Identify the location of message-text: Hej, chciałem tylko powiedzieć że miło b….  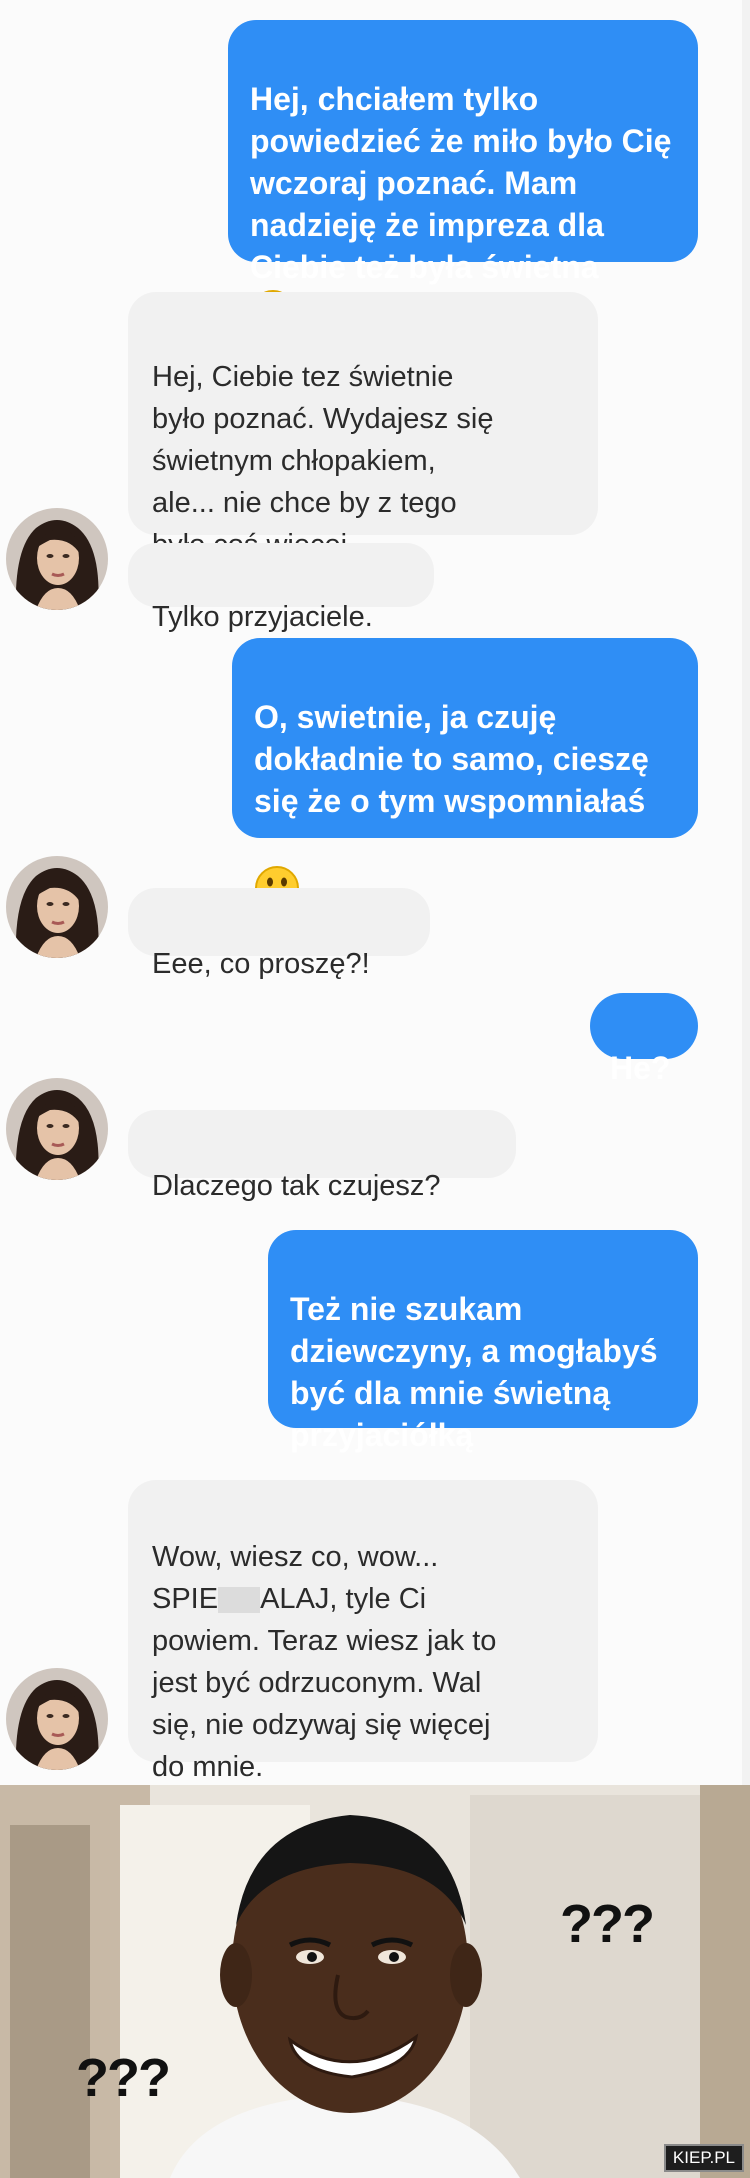
(461, 183).